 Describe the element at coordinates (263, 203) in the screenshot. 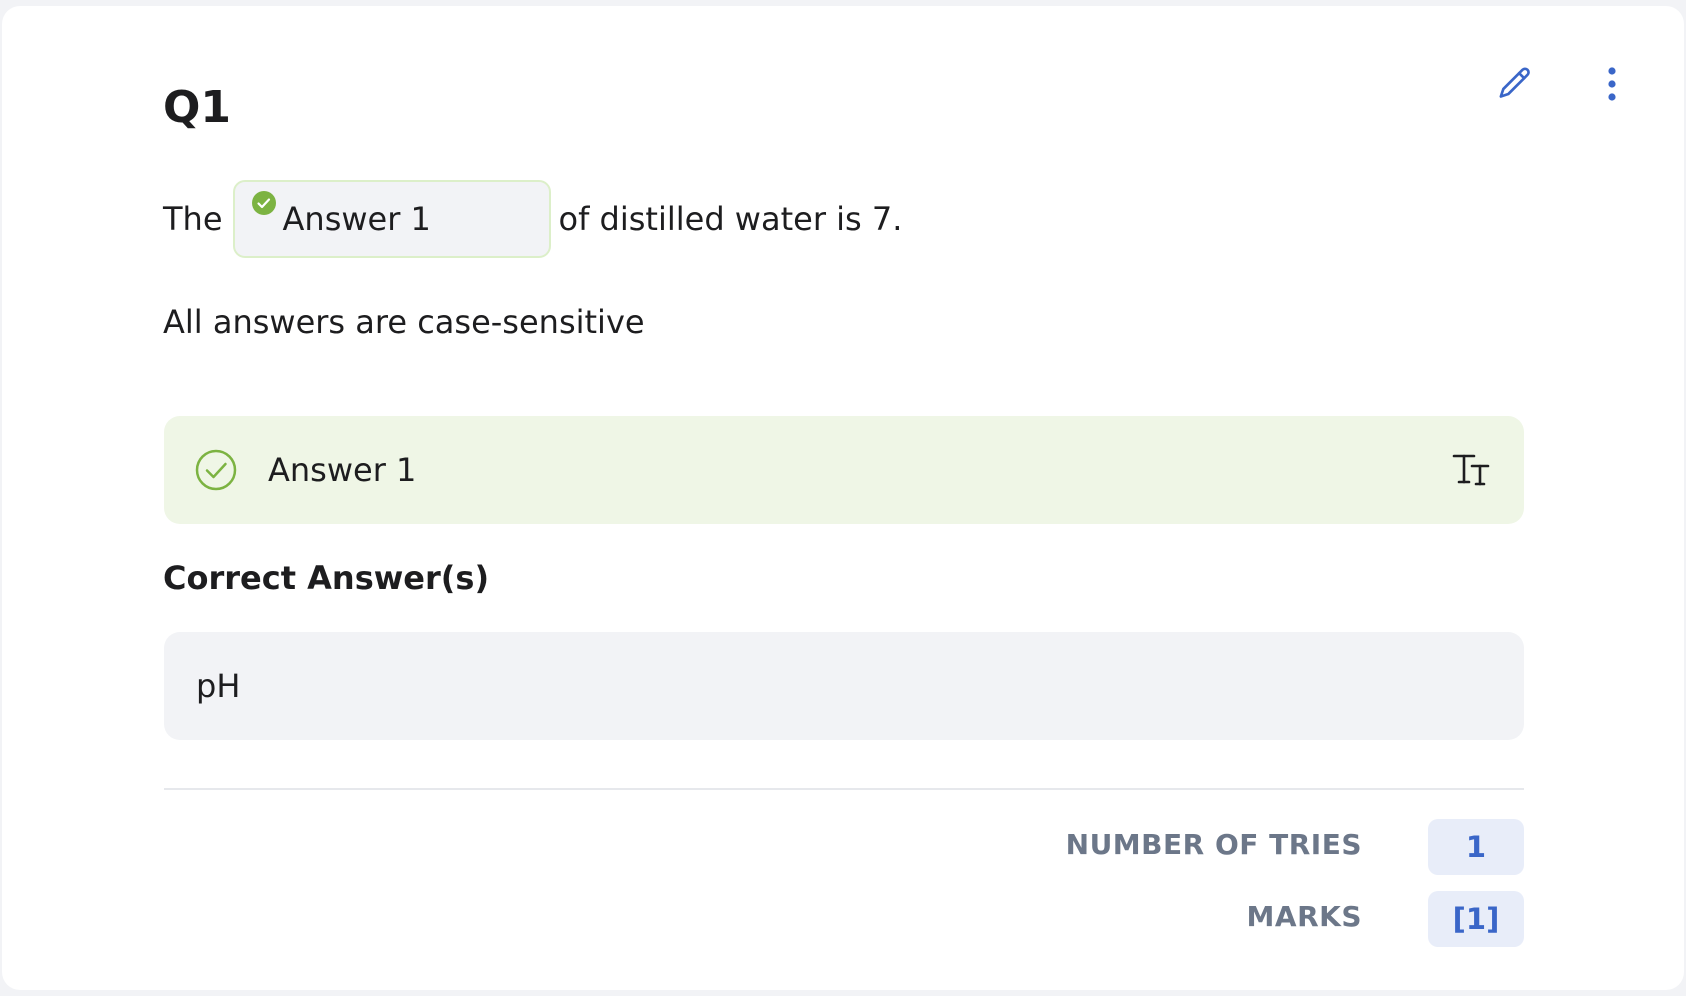

I see `check-badge-icon` at that location.